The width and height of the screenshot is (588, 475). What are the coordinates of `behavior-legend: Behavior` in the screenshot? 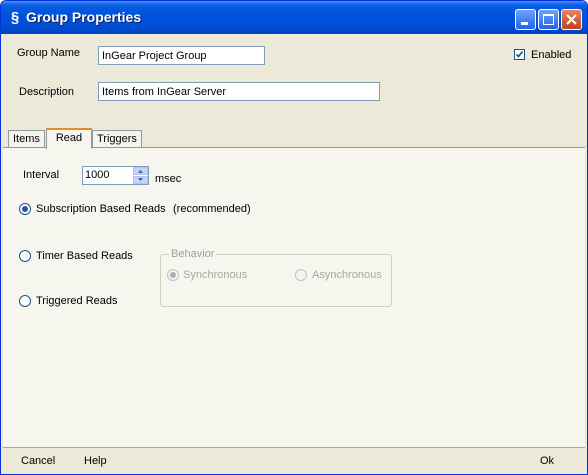 It's located at (193, 254).